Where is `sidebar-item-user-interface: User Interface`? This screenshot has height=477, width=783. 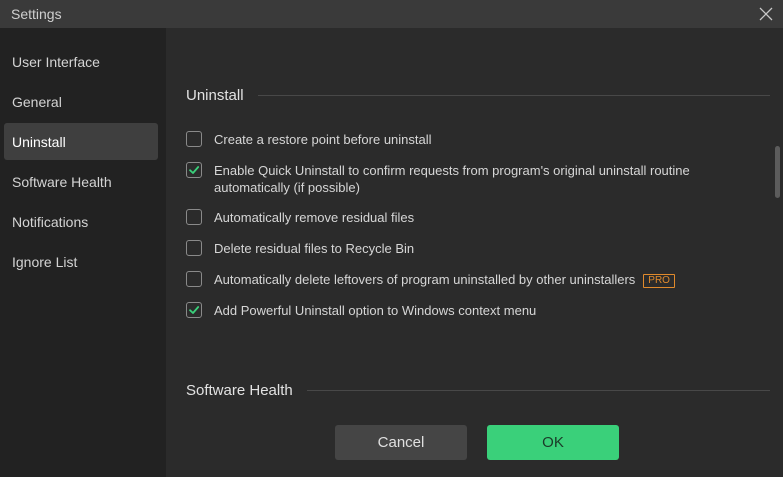
sidebar-item-user-interface: User Interface is located at coordinates (81, 61).